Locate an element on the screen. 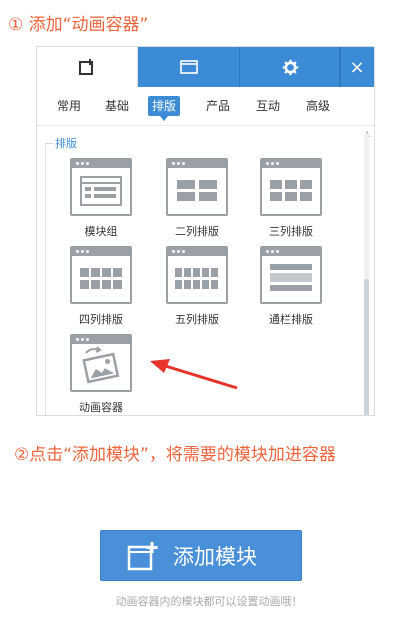 This screenshot has width=418, height=639. two-column-icon is located at coordinates (197, 190).